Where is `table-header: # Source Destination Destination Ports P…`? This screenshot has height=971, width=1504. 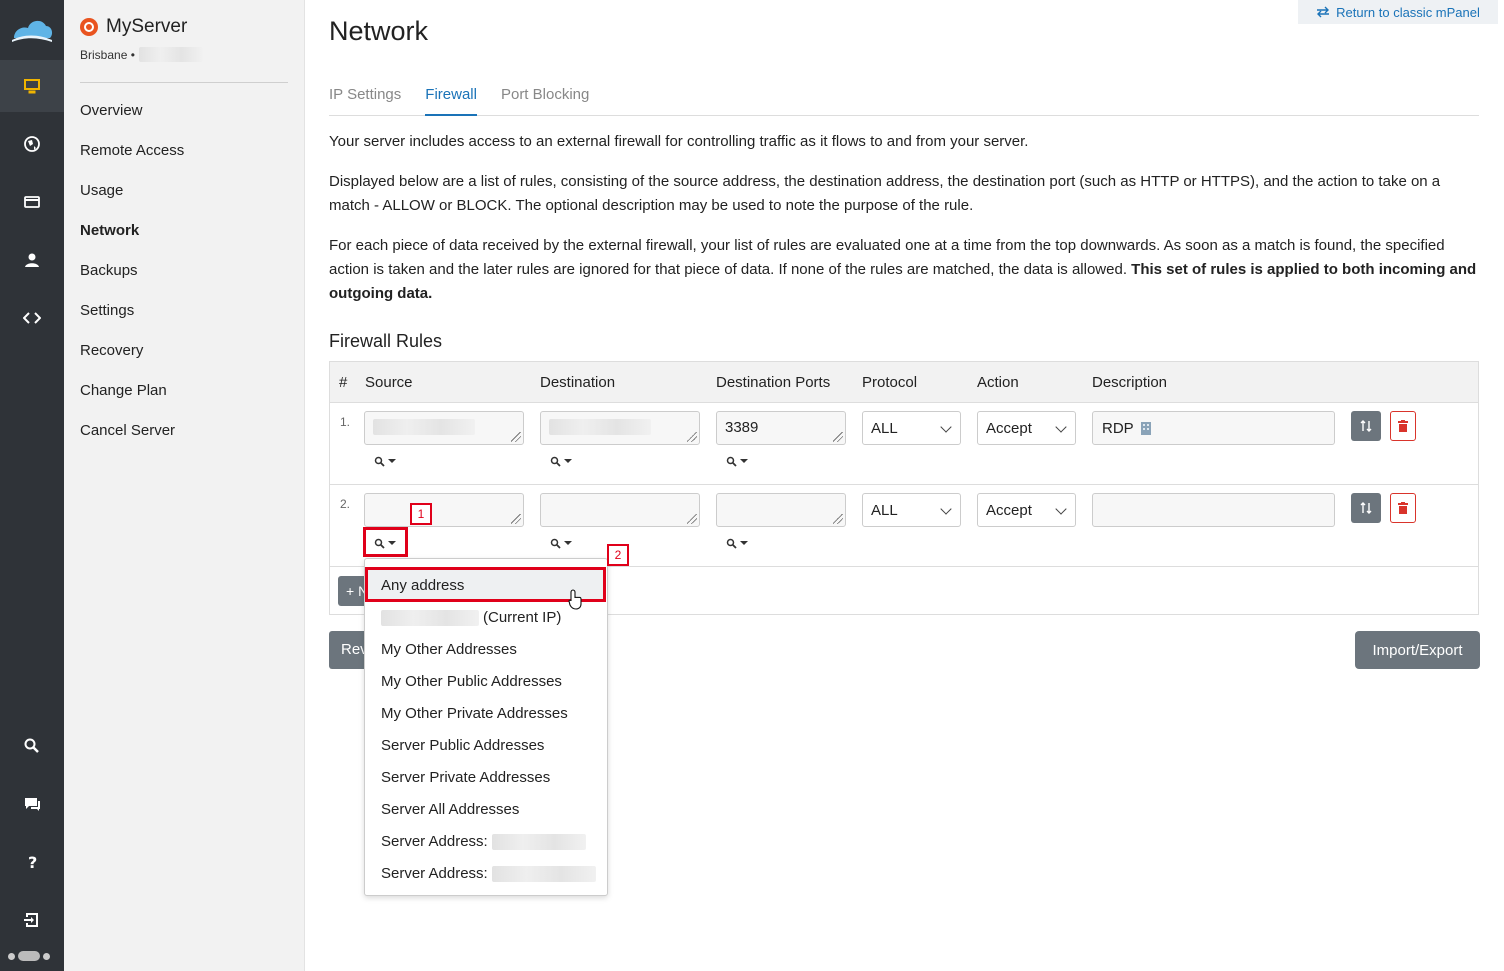 table-header: # Source Destination Destination Ports P… is located at coordinates (904, 382).